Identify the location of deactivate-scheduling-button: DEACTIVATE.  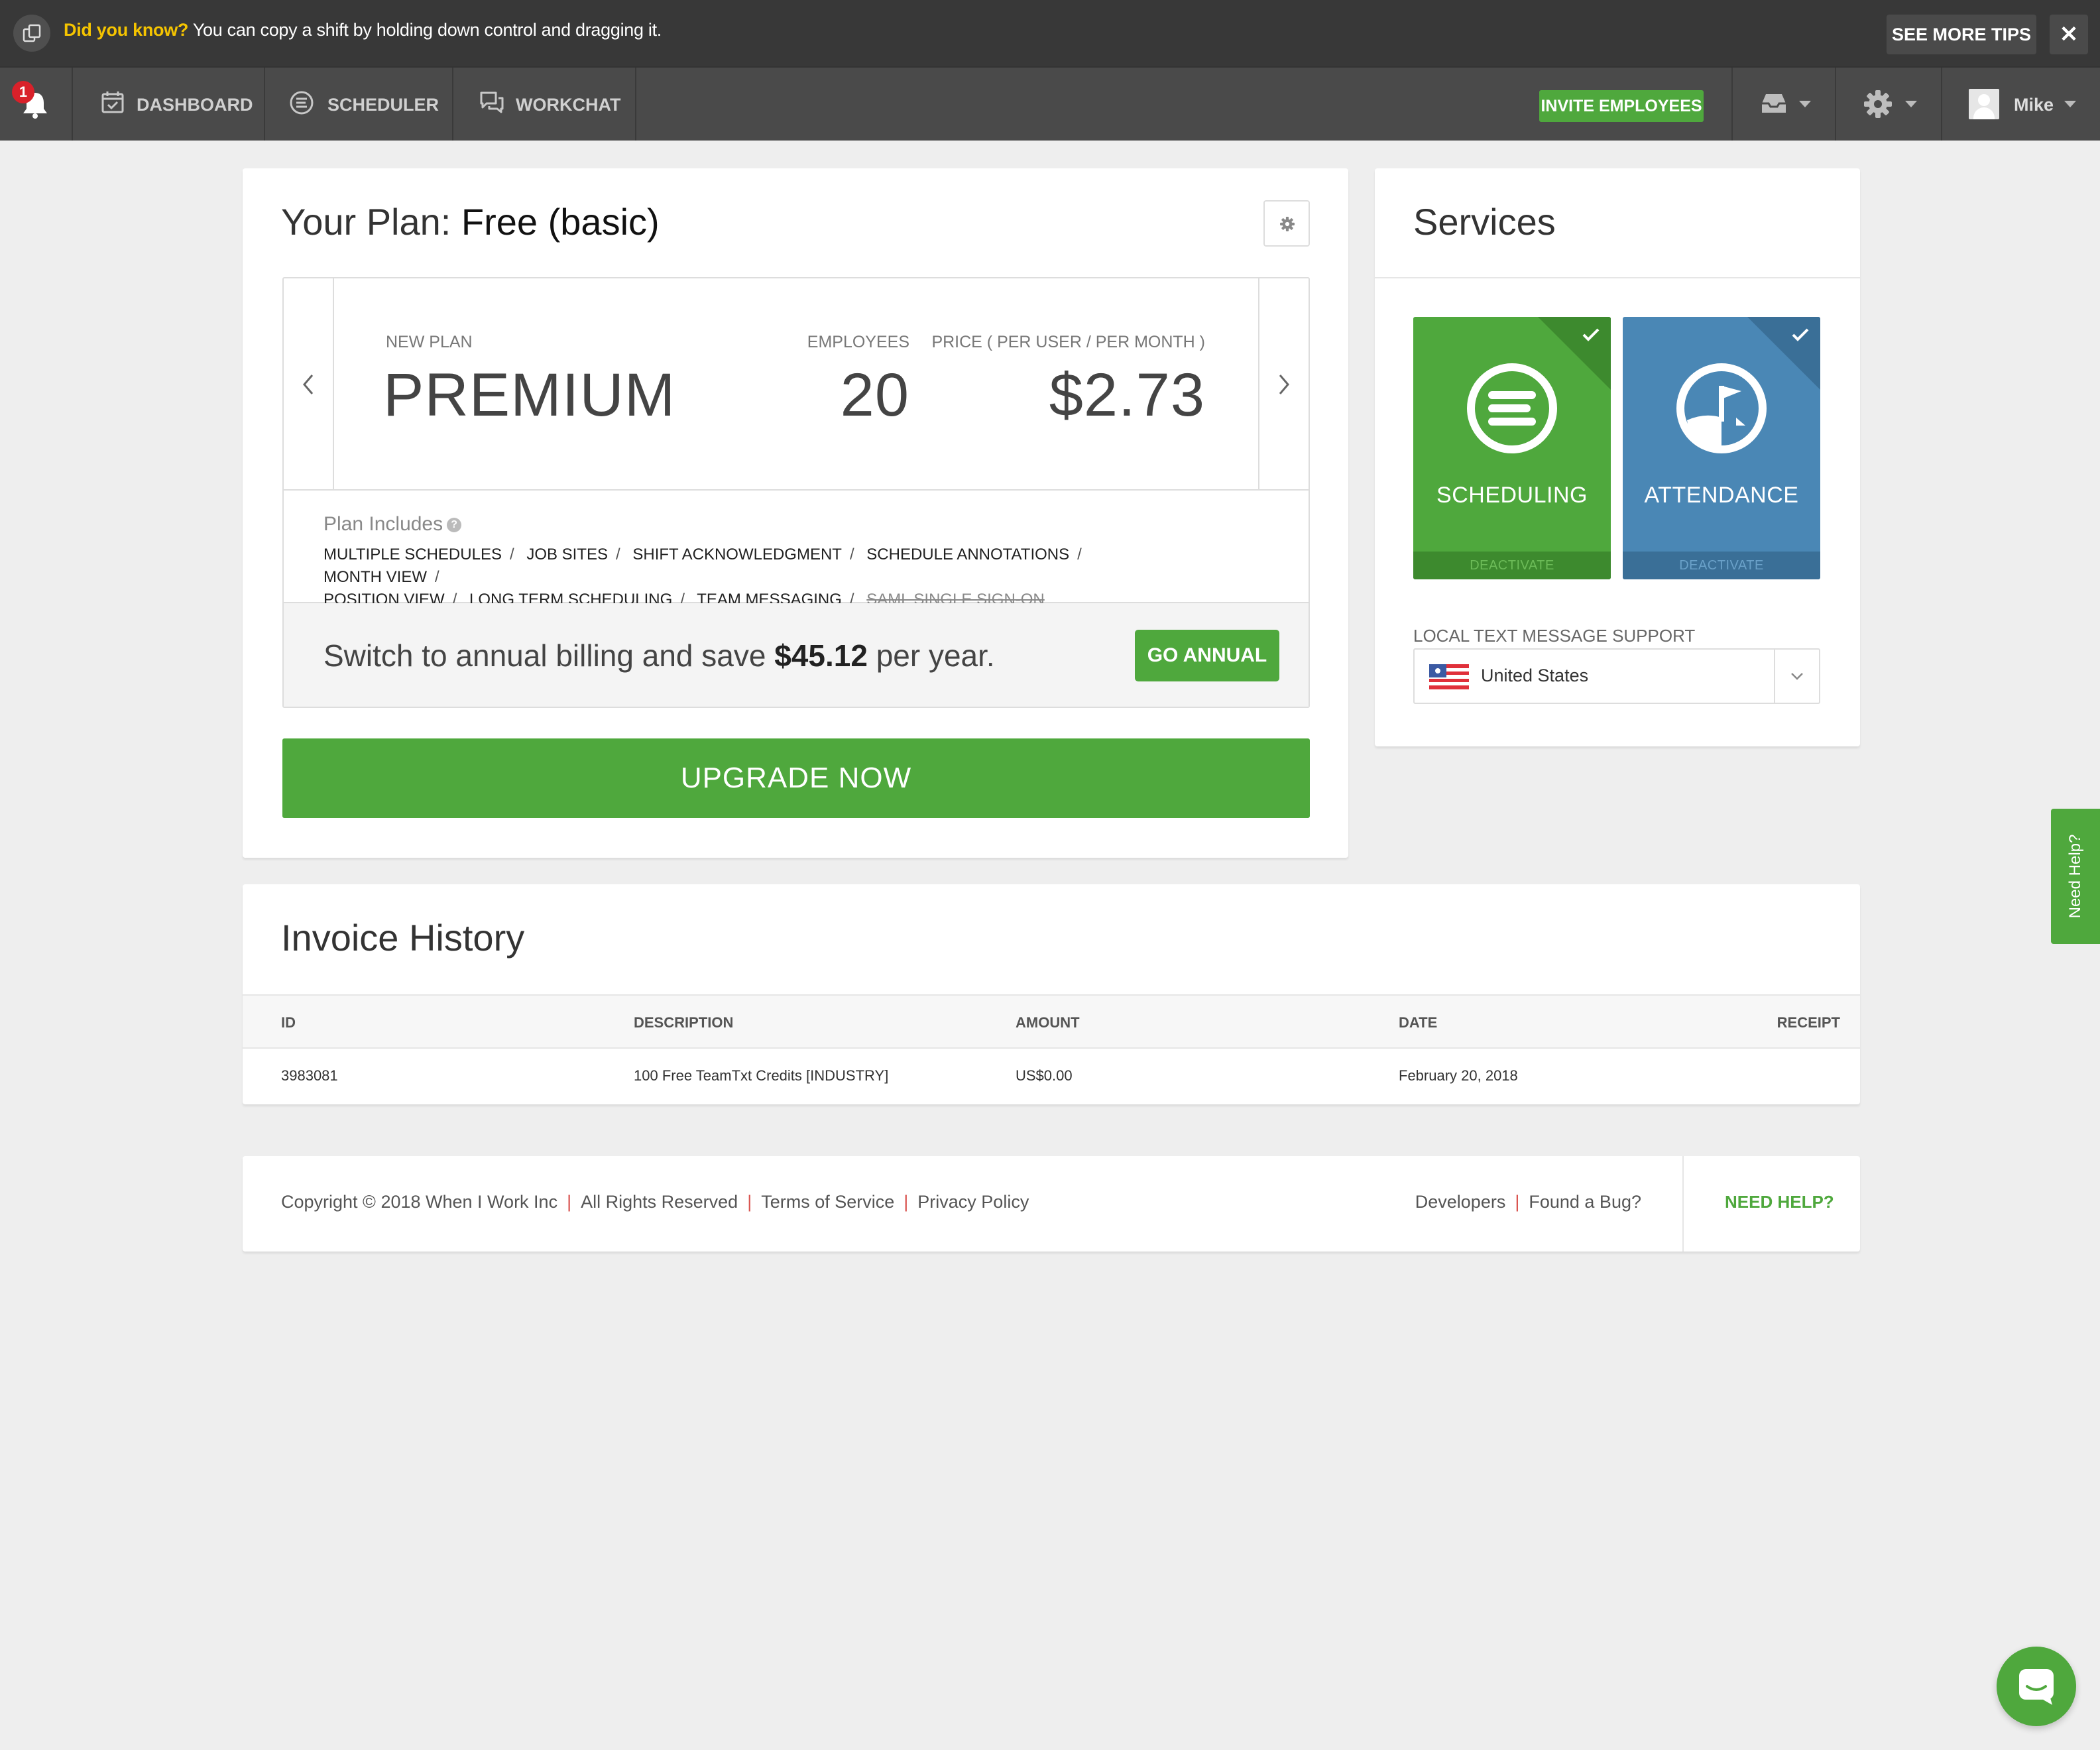
(1512, 565).